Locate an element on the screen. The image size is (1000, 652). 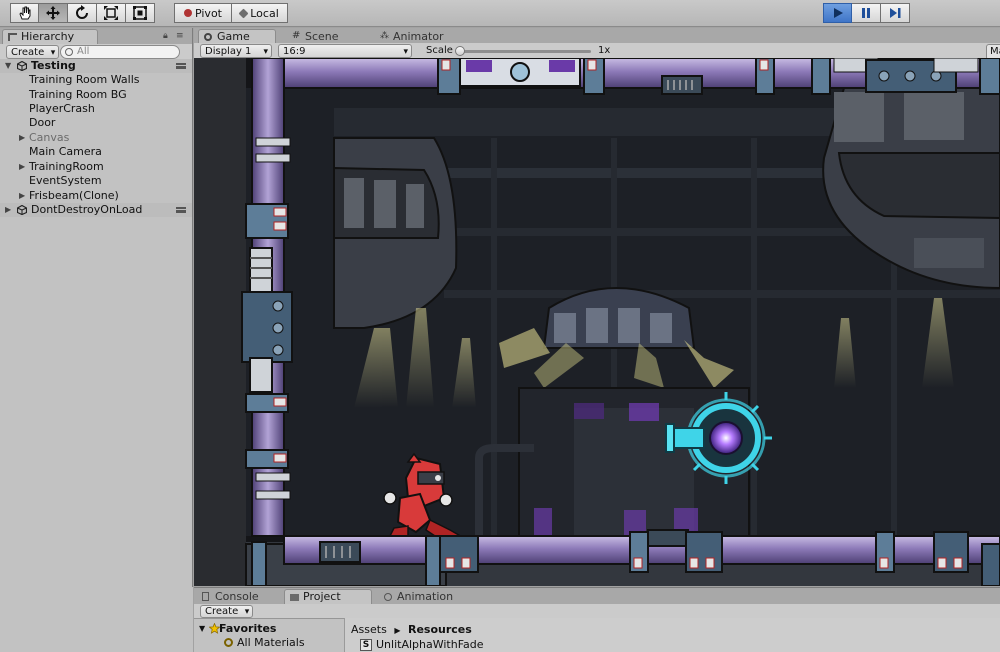
pause-icon is located at coordinates (866, 13).